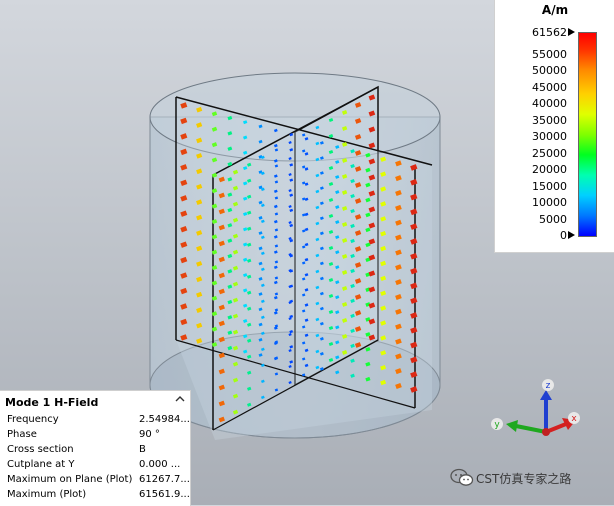  What do you see at coordinates (142, 449) in the screenshot?
I see `info-row-value: B` at bounding box center [142, 449].